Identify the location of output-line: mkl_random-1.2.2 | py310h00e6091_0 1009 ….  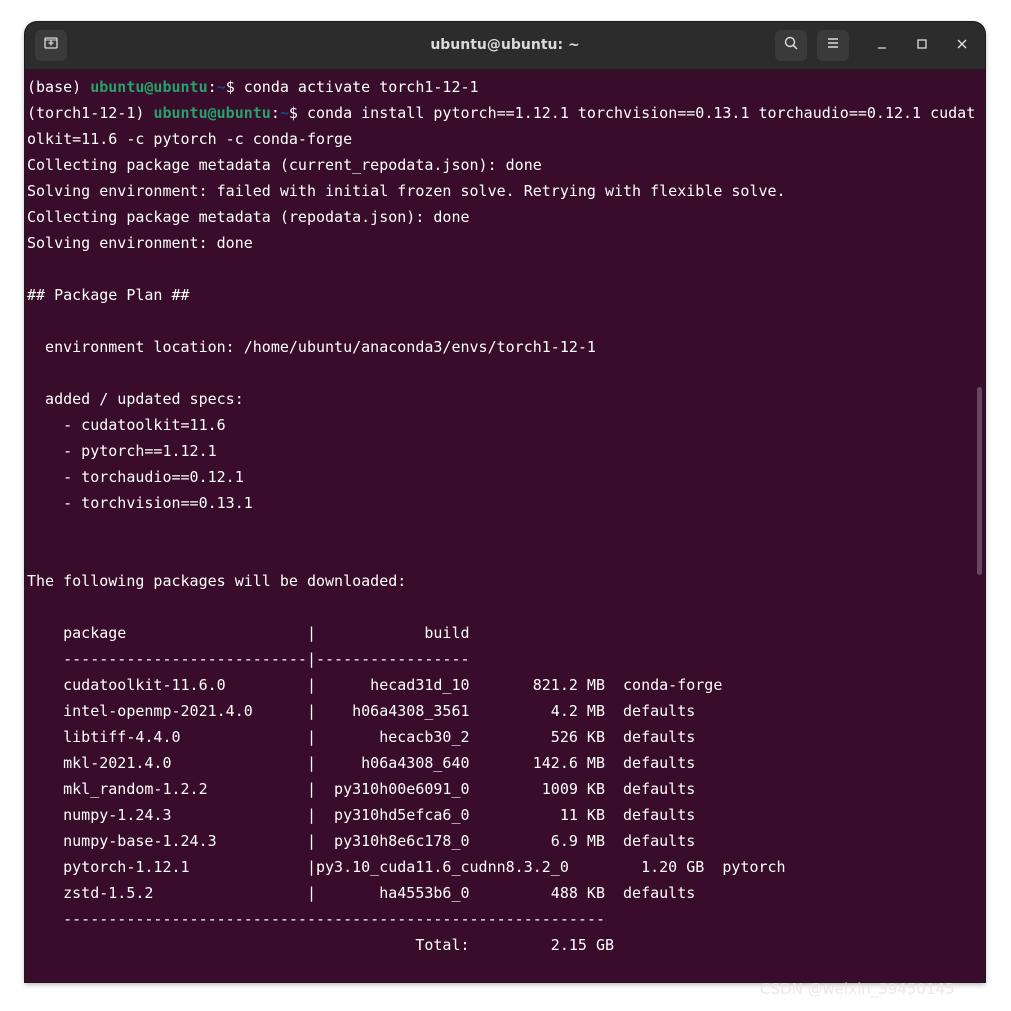
(361, 789).